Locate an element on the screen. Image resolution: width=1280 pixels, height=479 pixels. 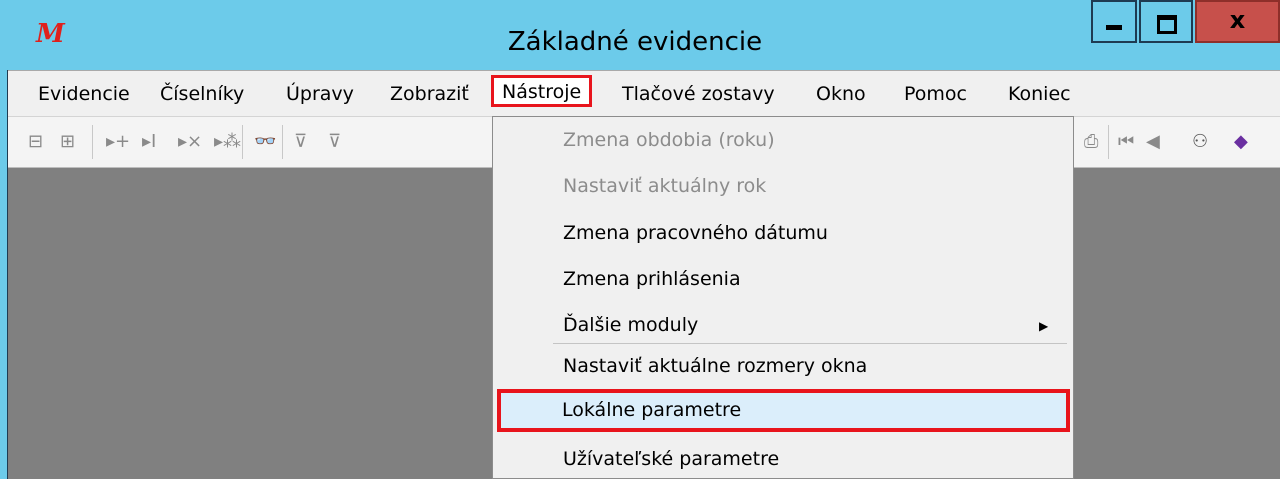
menu-zobrazit: Zobraziť is located at coordinates (429, 94).